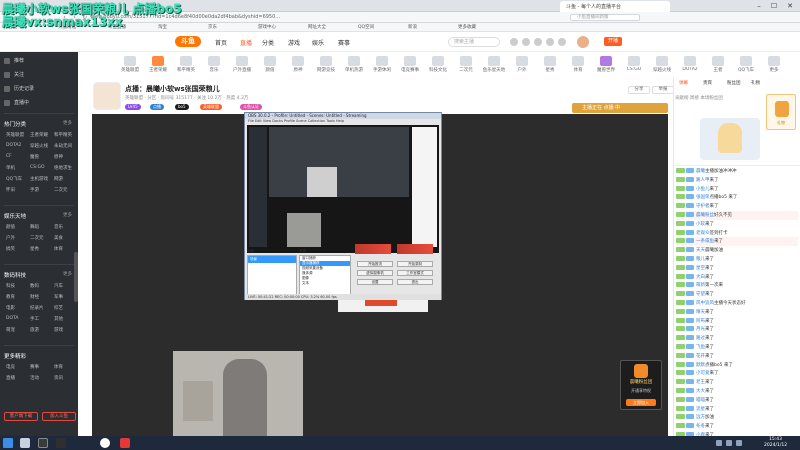 This screenshot has width=800, height=450. Describe the element at coordinates (21, 102) in the screenshot. I see `sidebar-top-item: 直播中` at that location.